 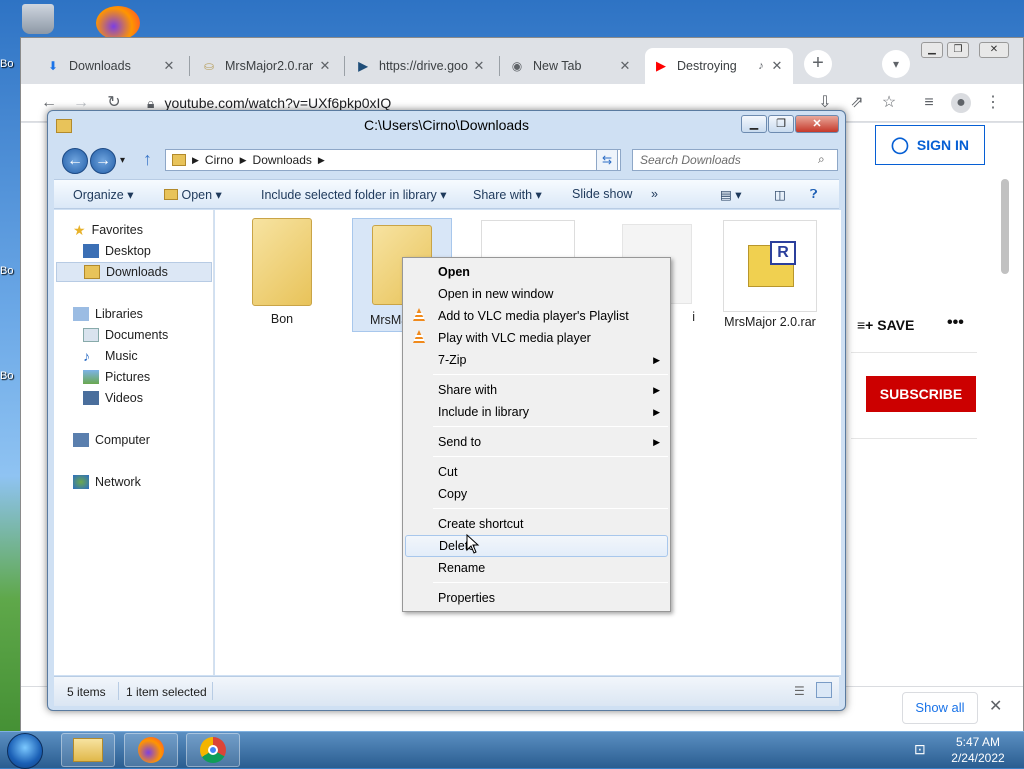 I want to click on file-item: Bon, so click(x=282, y=272).